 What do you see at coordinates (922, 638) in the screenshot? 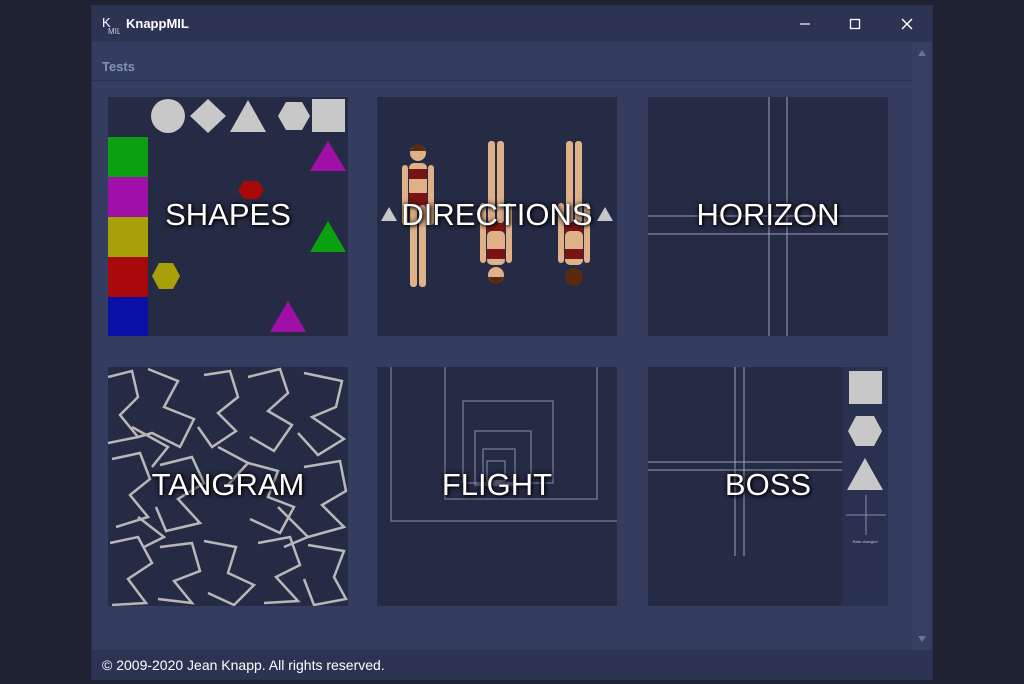
I see `scroll-down-icon` at bounding box center [922, 638].